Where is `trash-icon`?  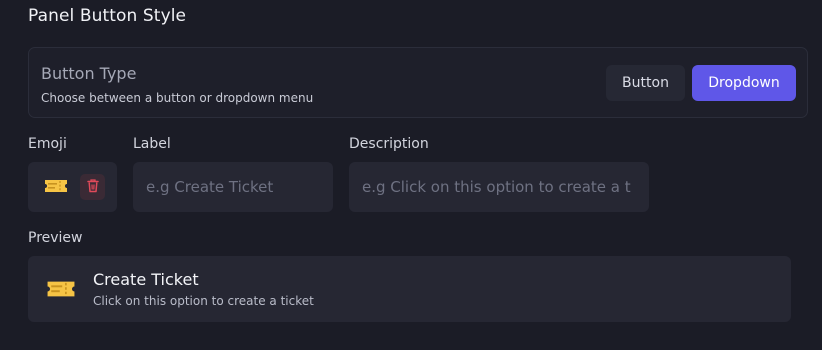 trash-icon is located at coordinates (93, 187).